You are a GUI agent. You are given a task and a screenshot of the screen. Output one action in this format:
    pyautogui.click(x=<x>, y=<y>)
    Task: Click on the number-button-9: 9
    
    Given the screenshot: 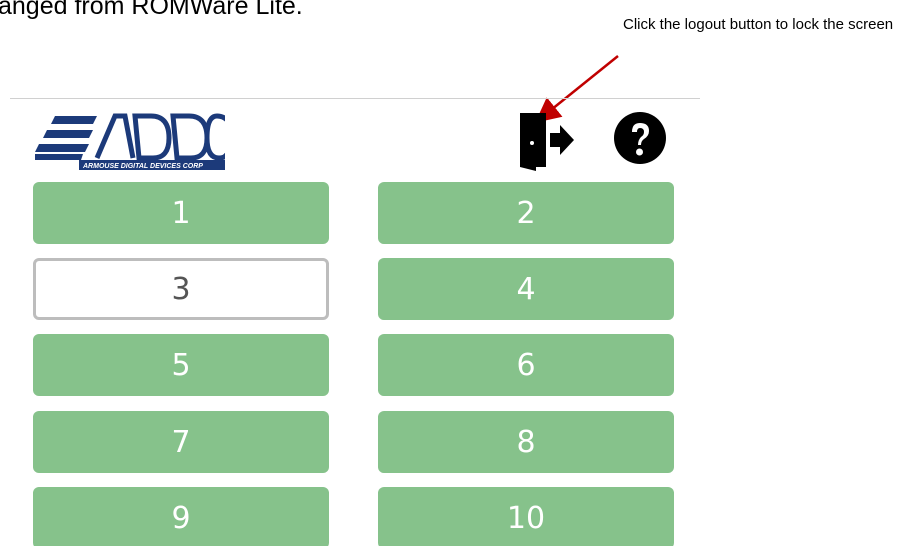 What is the action you would take?
    pyautogui.click(x=181, y=516)
    